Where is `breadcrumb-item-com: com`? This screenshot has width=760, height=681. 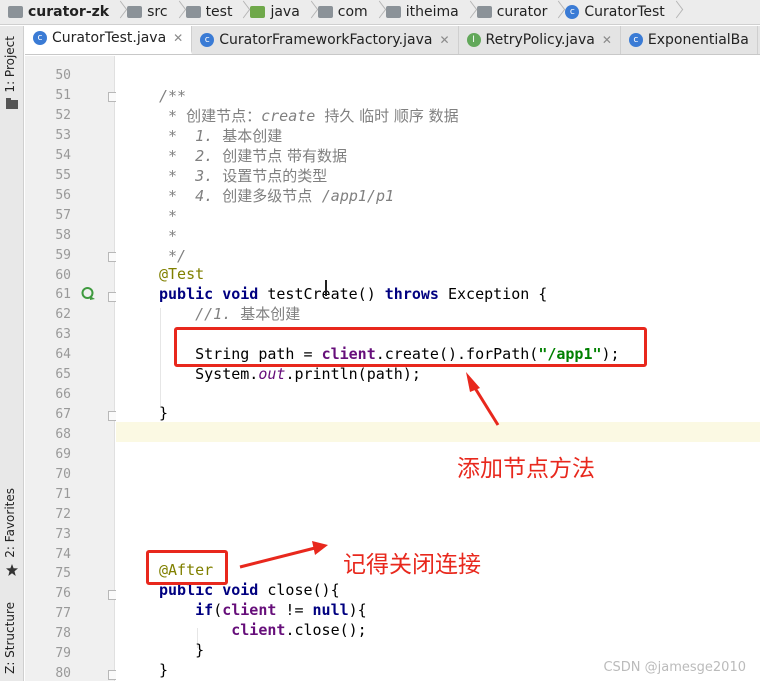
breadcrumb-item-com: com is located at coordinates (342, 12).